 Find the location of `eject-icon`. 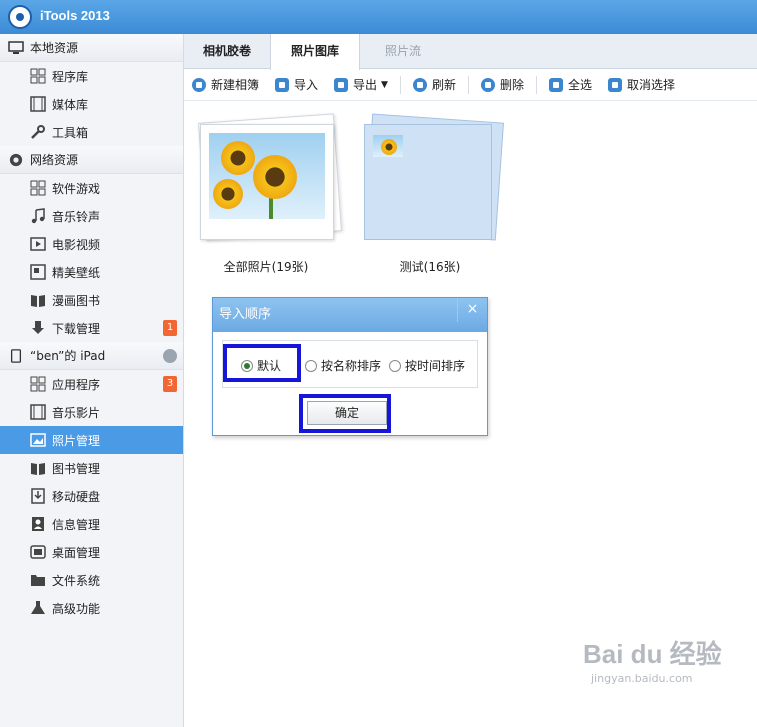

eject-icon is located at coordinates (170, 356).